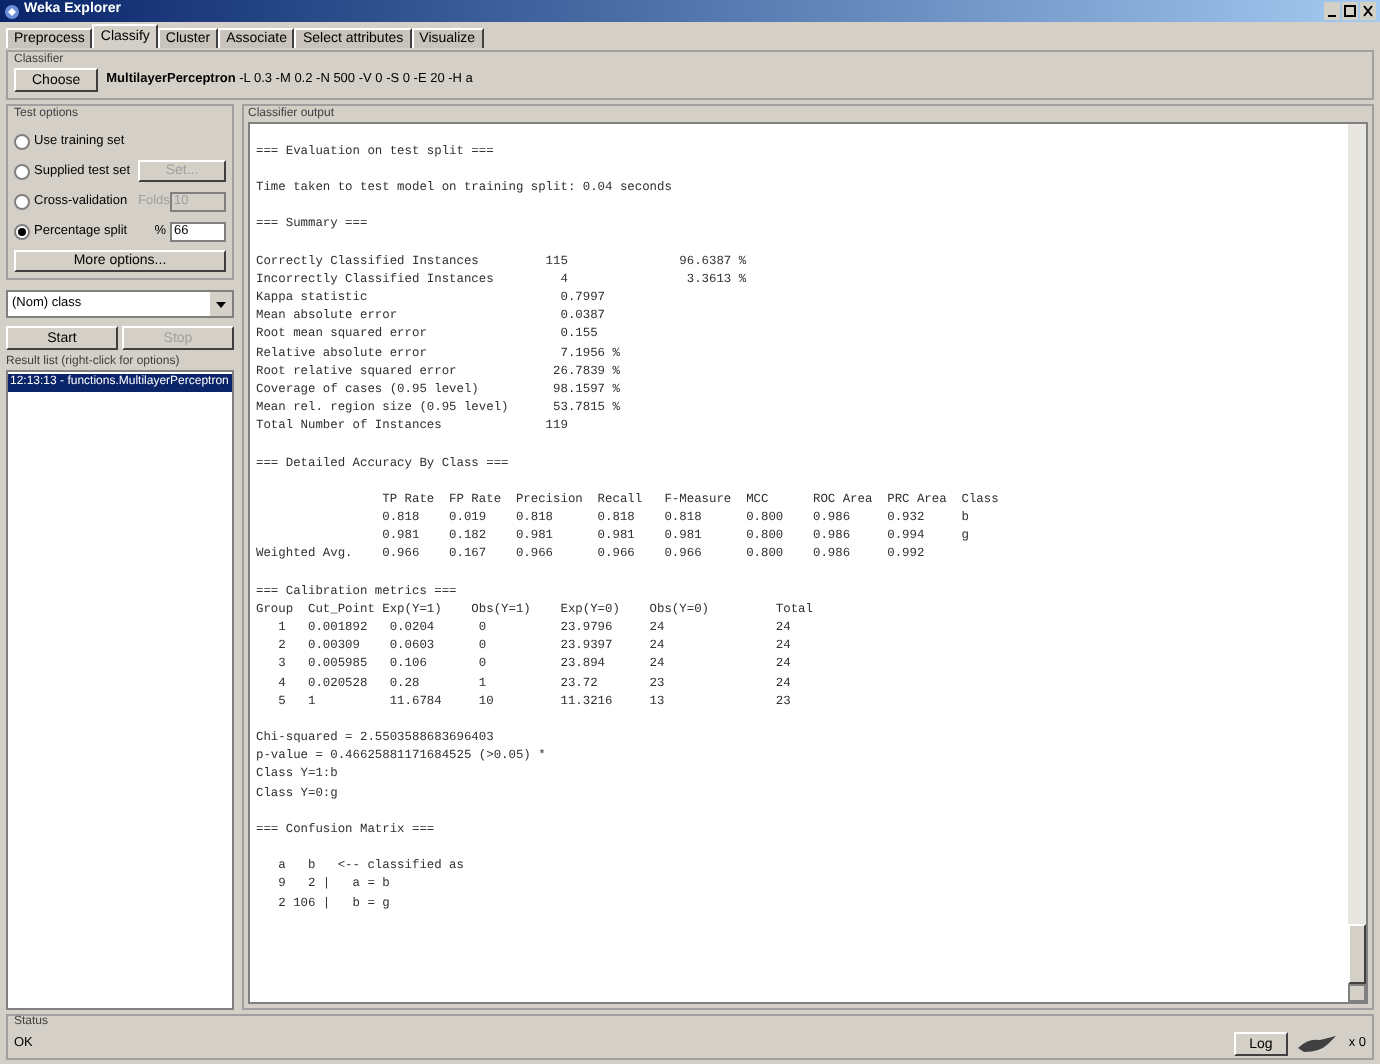 The image size is (1380, 1064). I want to click on window-controls-icon, so click(1350, 11).